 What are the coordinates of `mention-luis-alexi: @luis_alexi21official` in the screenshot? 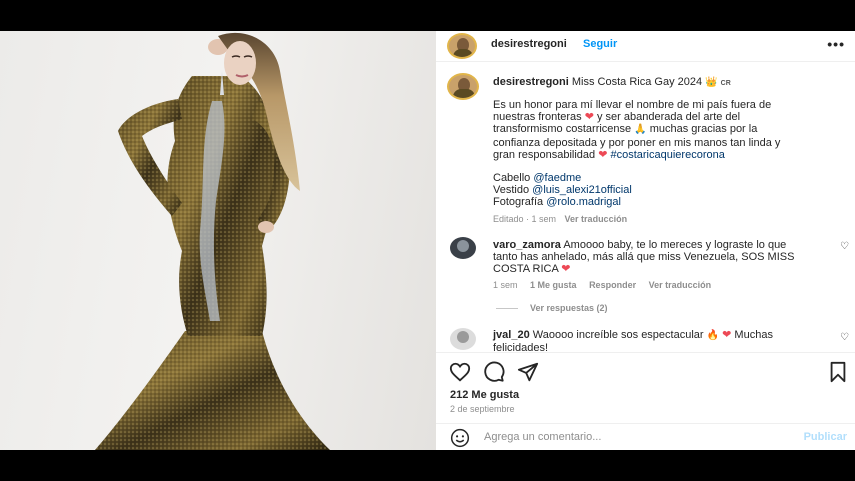 It's located at (582, 190).